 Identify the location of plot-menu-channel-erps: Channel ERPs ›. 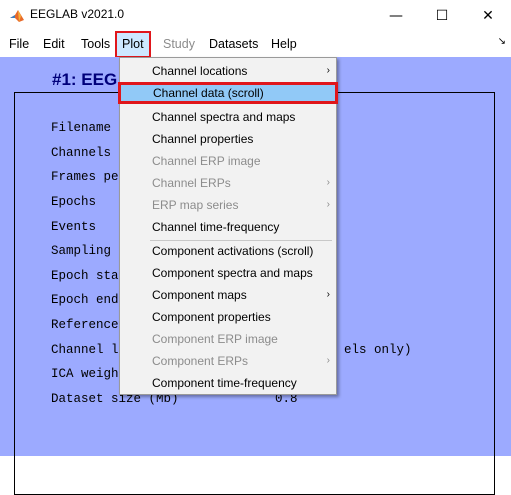
(228, 183).